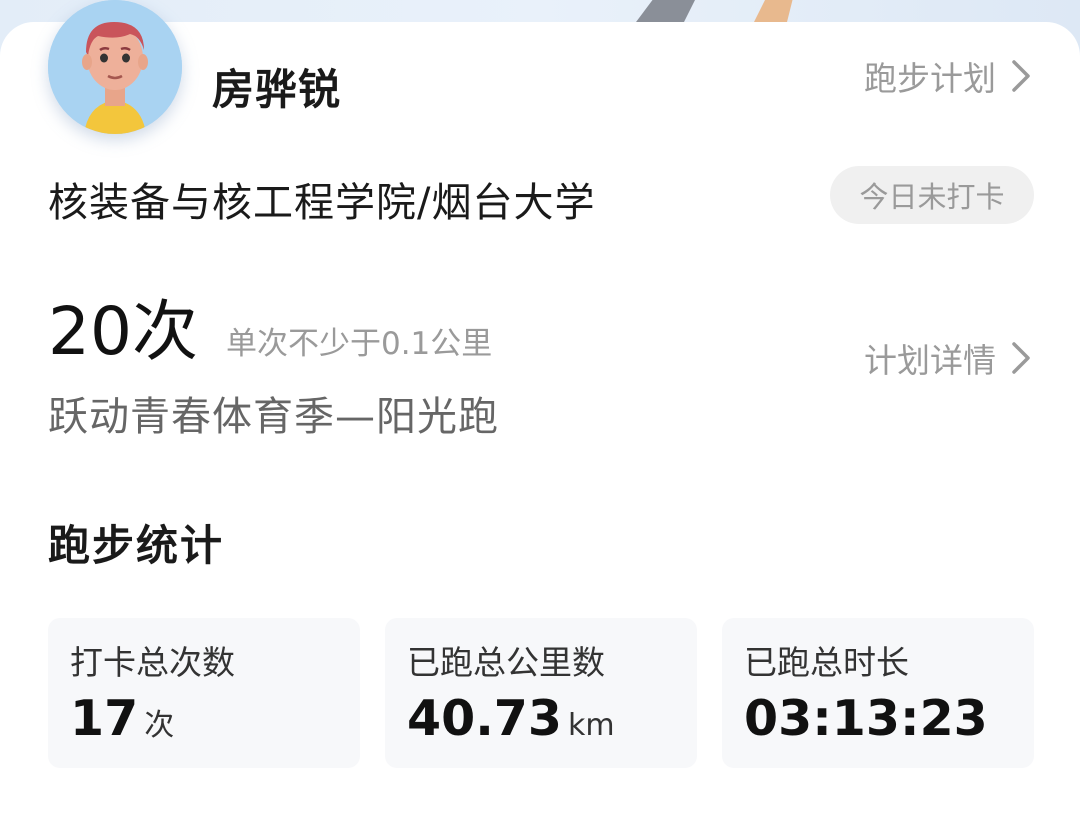 Image resolution: width=1080 pixels, height=822 pixels. I want to click on plan-name: 跃动青春体育季—阳光跑, so click(273, 417).